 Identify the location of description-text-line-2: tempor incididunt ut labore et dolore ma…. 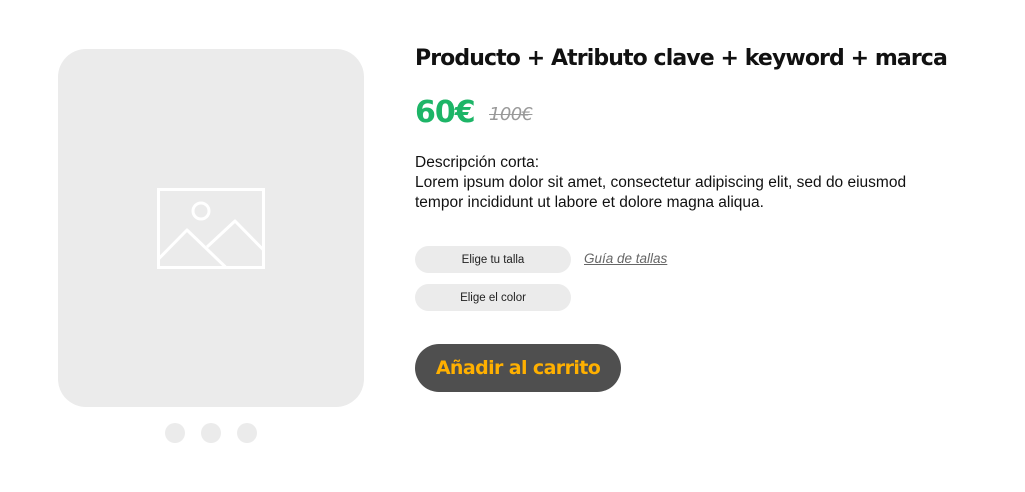
(589, 202).